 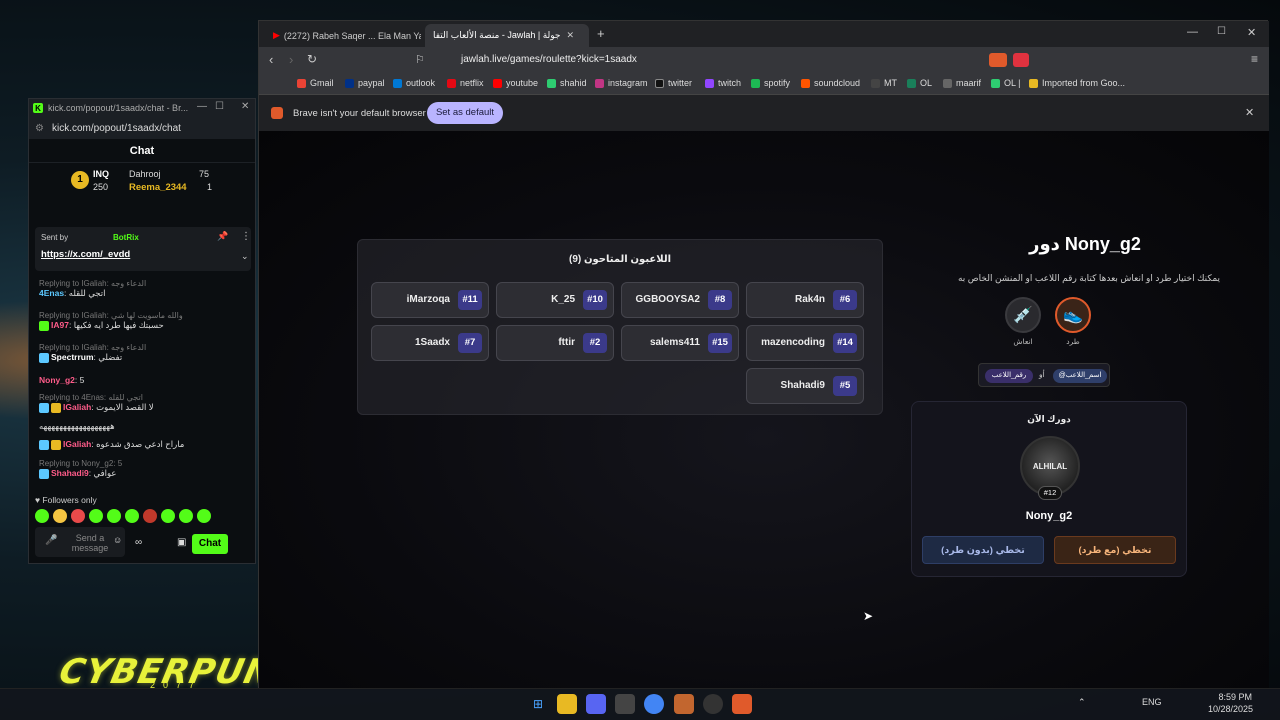 What do you see at coordinates (621, 83) in the screenshot?
I see `bookmark-instagram: instagram` at bounding box center [621, 83].